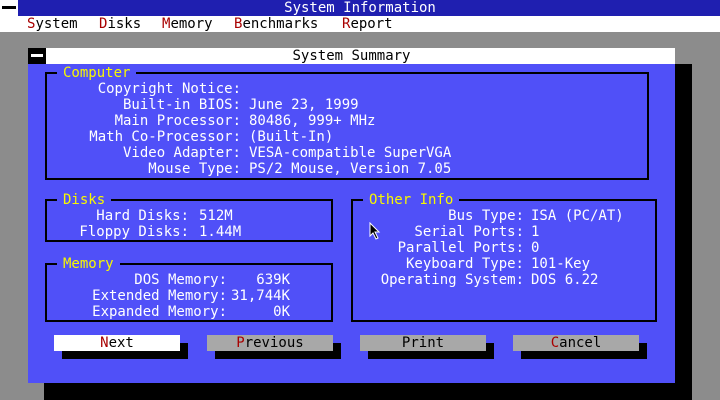  What do you see at coordinates (304, 105) in the screenshot?
I see `bios-value: June 23, 1999` at bounding box center [304, 105].